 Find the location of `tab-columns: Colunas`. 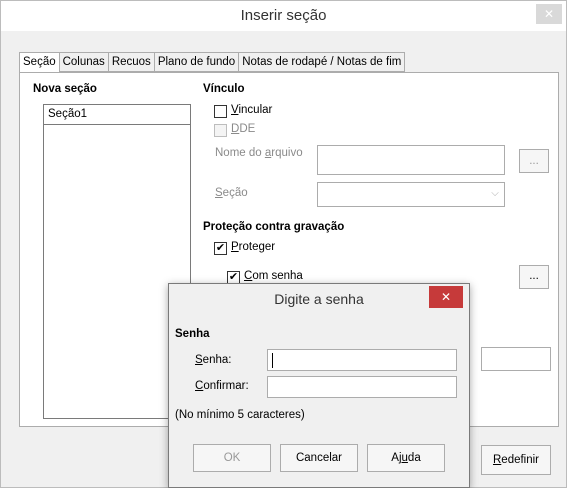

tab-columns: Colunas is located at coordinates (83, 62).